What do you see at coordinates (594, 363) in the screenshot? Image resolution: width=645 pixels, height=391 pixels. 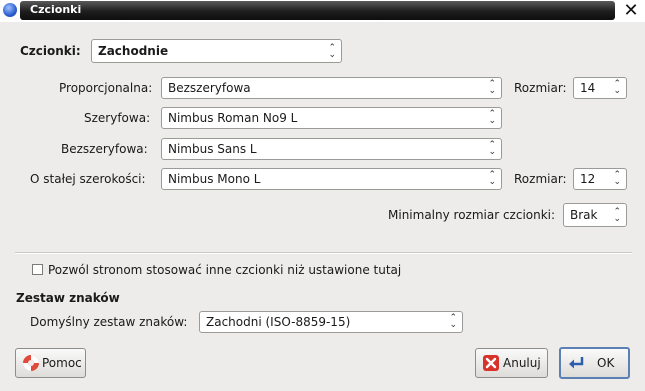 I see `ok-button: OK` at bounding box center [594, 363].